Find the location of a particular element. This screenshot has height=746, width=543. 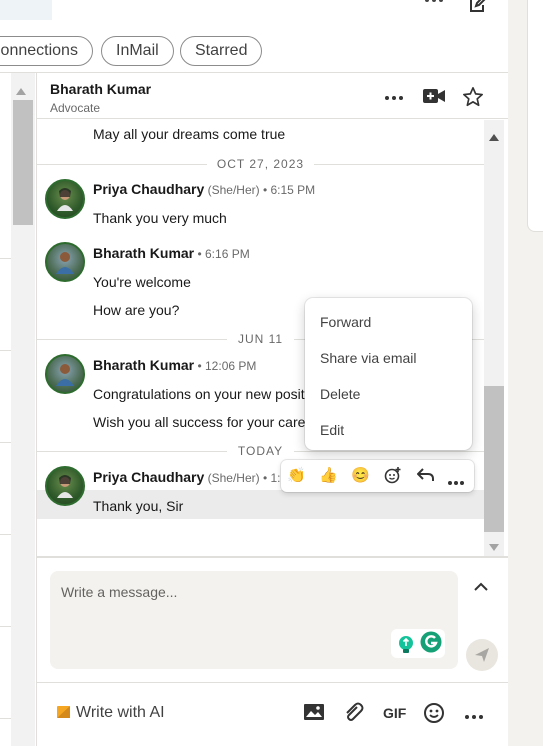

menu-item-delete: Delete is located at coordinates (340, 394).